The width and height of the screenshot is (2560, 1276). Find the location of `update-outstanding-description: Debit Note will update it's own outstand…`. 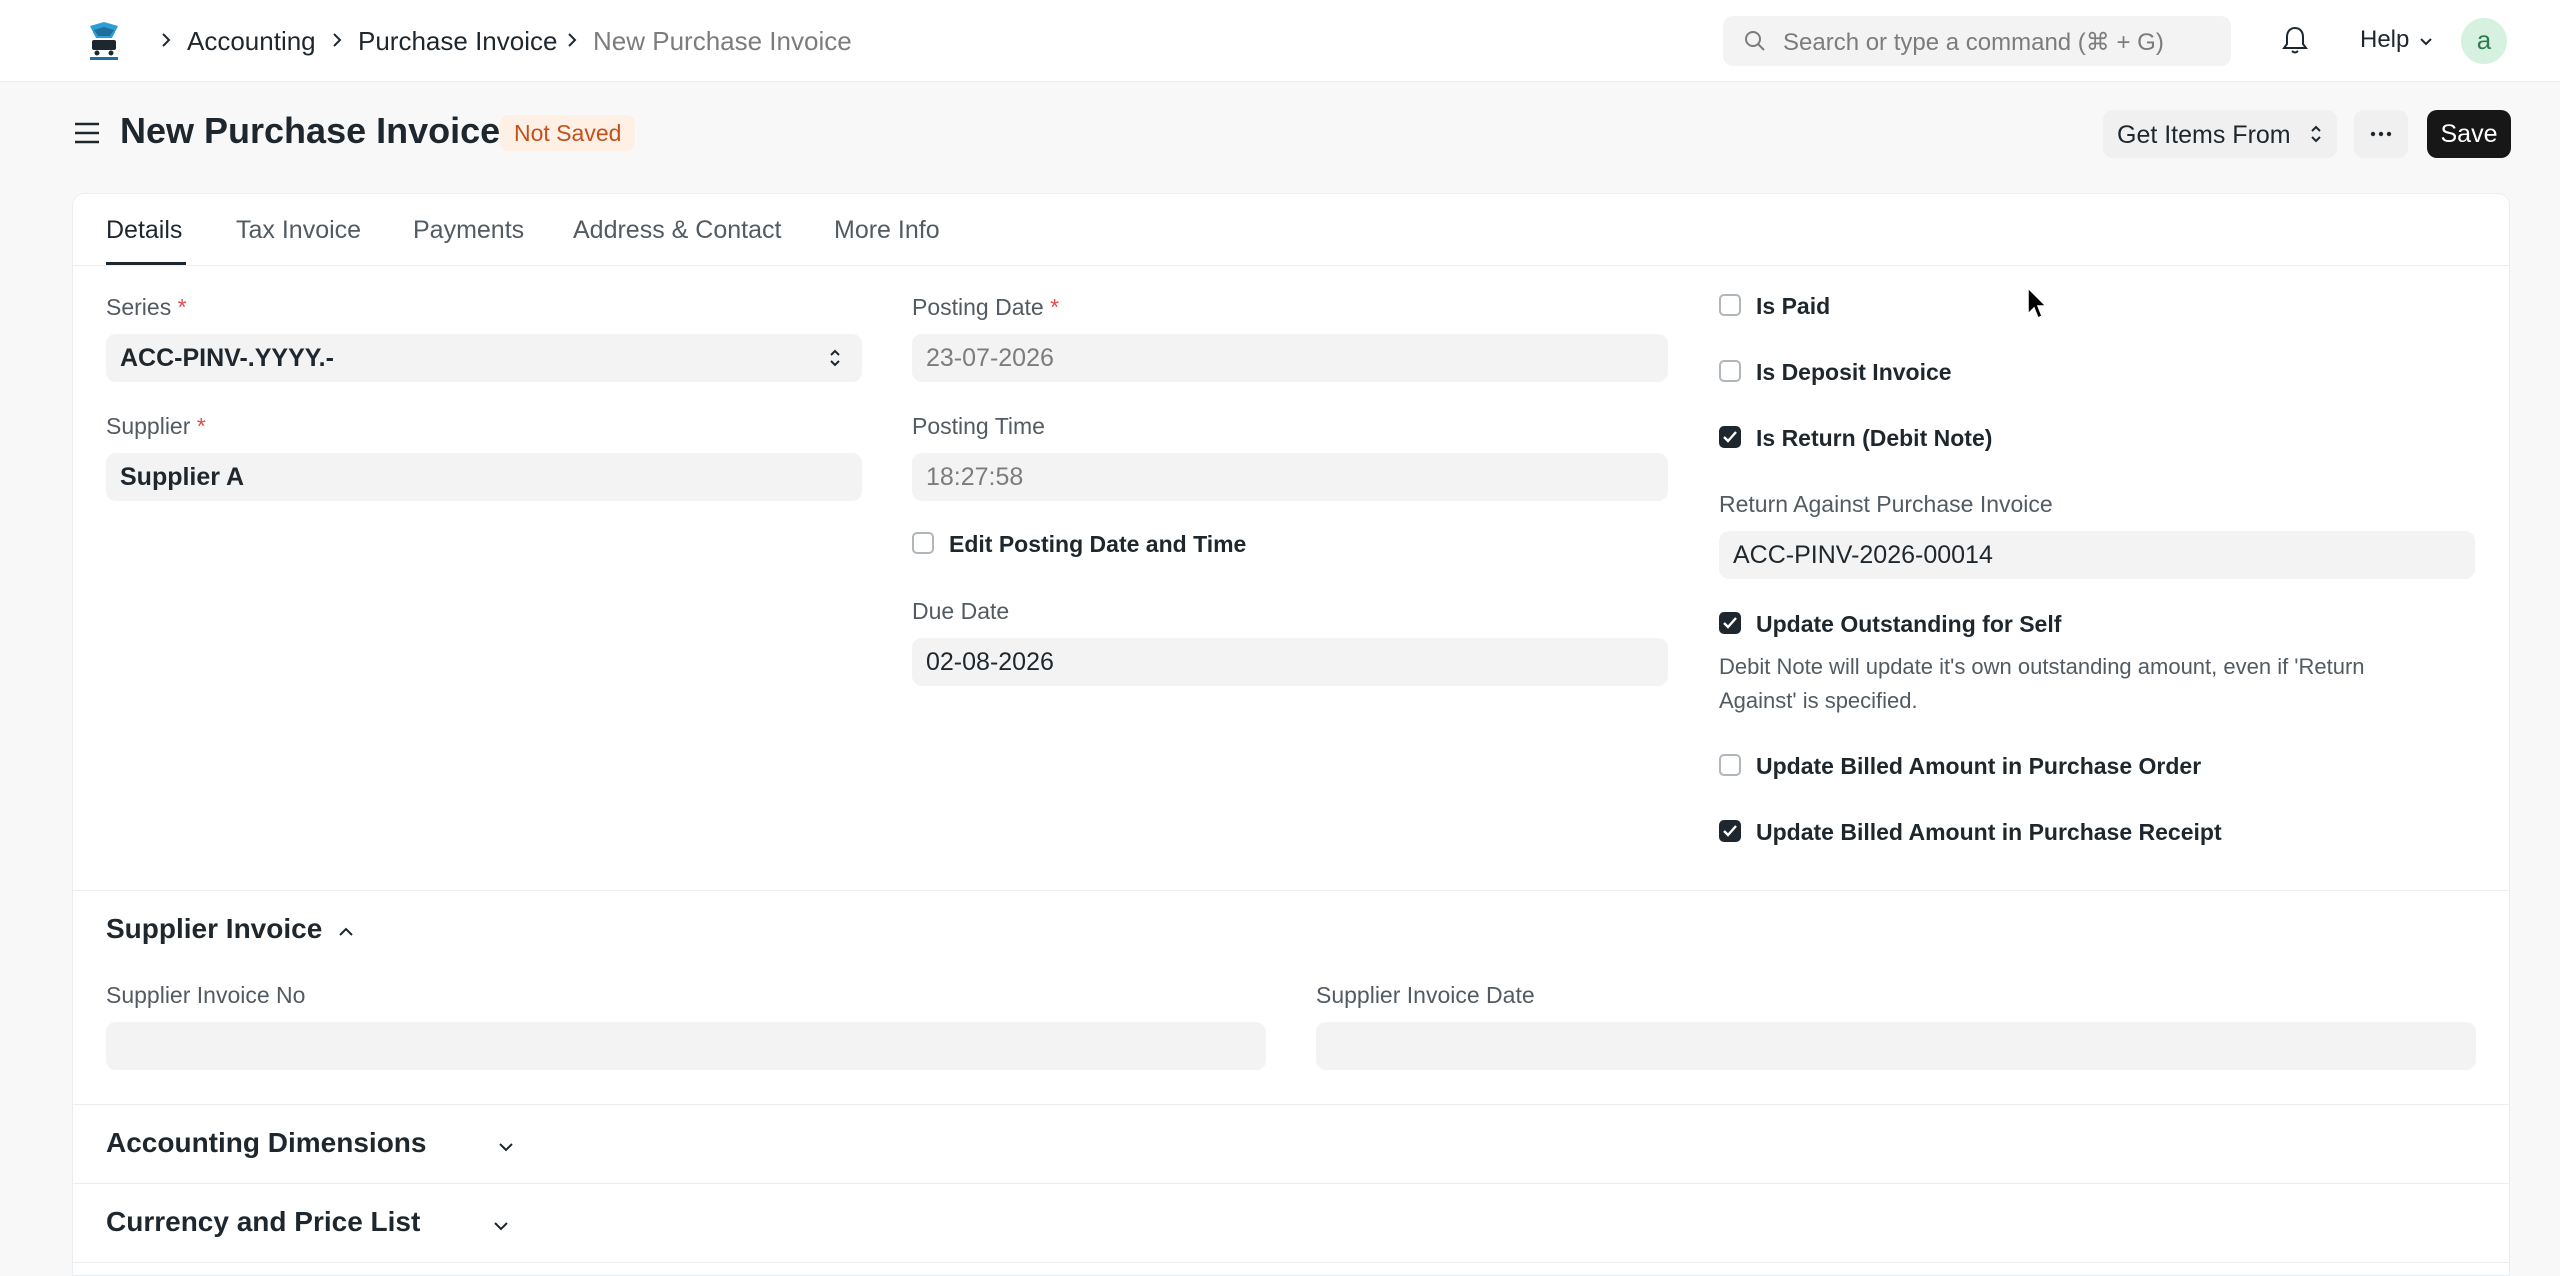

update-outstanding-description: Debit Note will update it's own outstand… is located at coordinates (2042, 683).